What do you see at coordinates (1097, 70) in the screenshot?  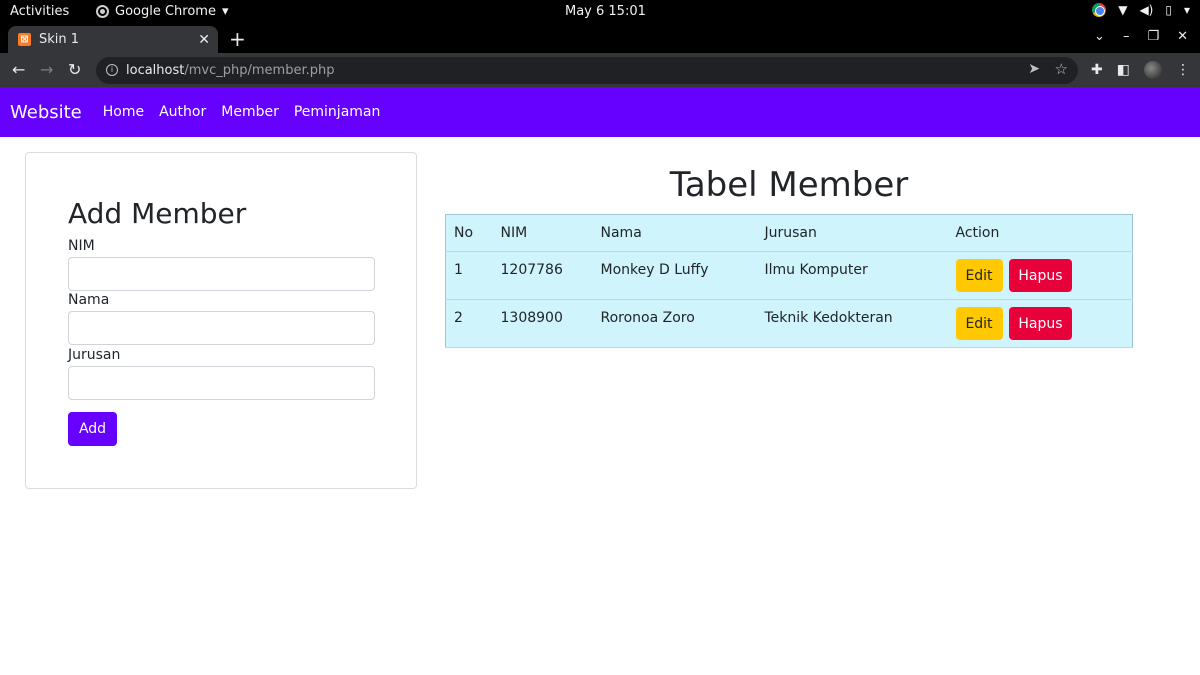 I see `extensions-icon: ✚` at bounding box center [1097, 70].